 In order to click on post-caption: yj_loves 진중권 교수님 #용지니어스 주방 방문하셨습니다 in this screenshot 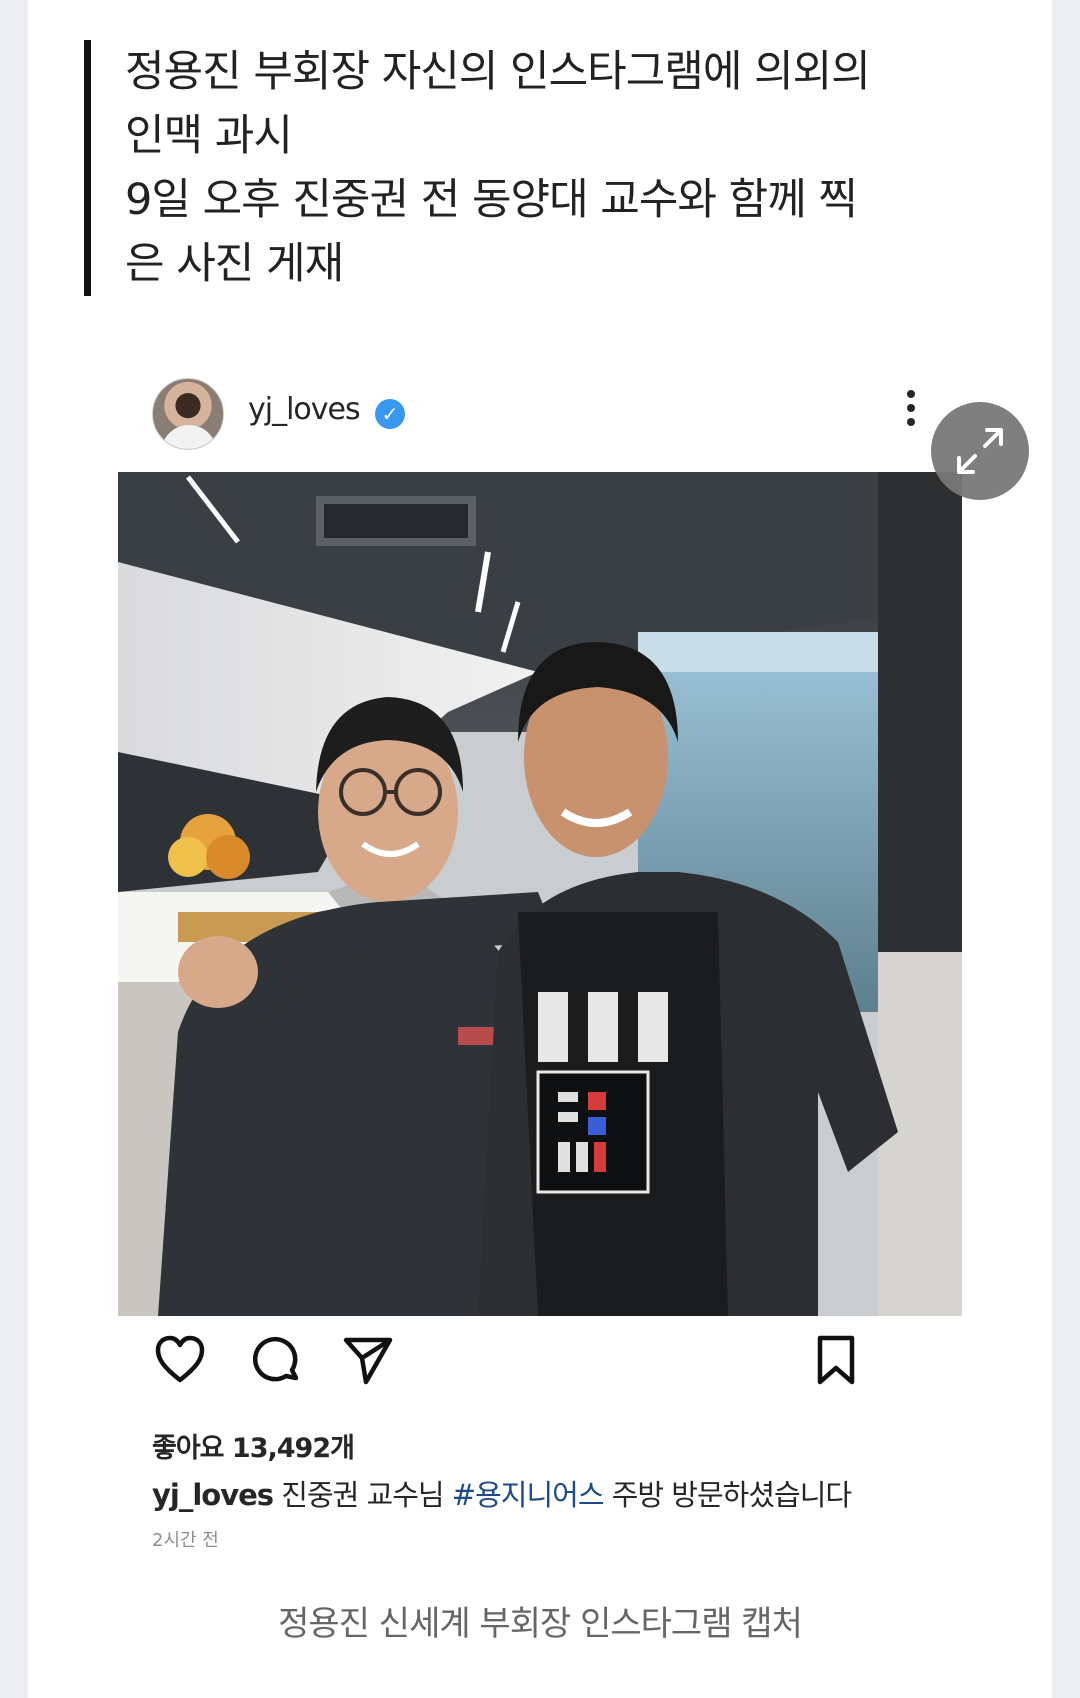, I will do `click(502, 1493)`.